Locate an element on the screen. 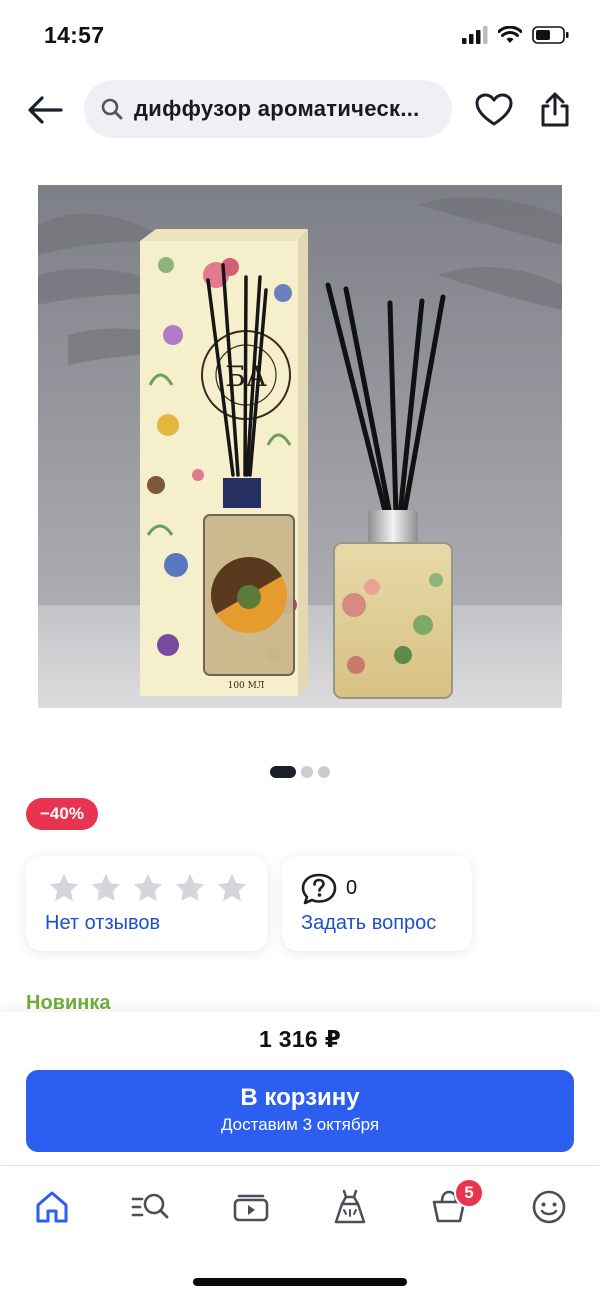 Image resolution: width=600 pixels, height=1298 pixels. ask-question-link: Задать вопрос is located at coordinates (368, 923).